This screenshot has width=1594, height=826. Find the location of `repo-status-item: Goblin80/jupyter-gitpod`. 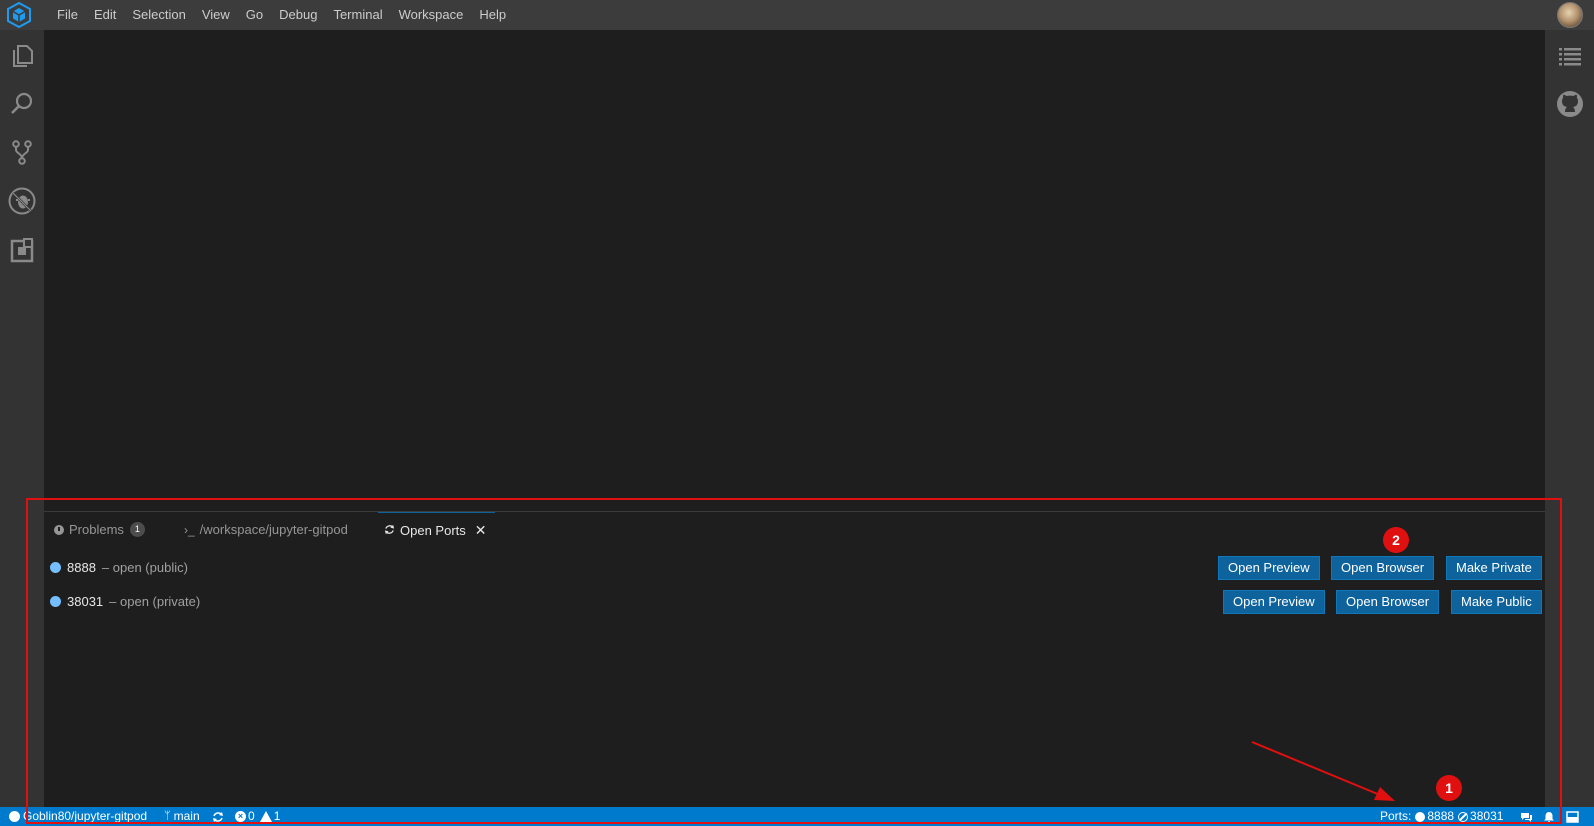

repo-status-item: Goblin80/jupyter-gitpod is located at coordinates (78, 816).